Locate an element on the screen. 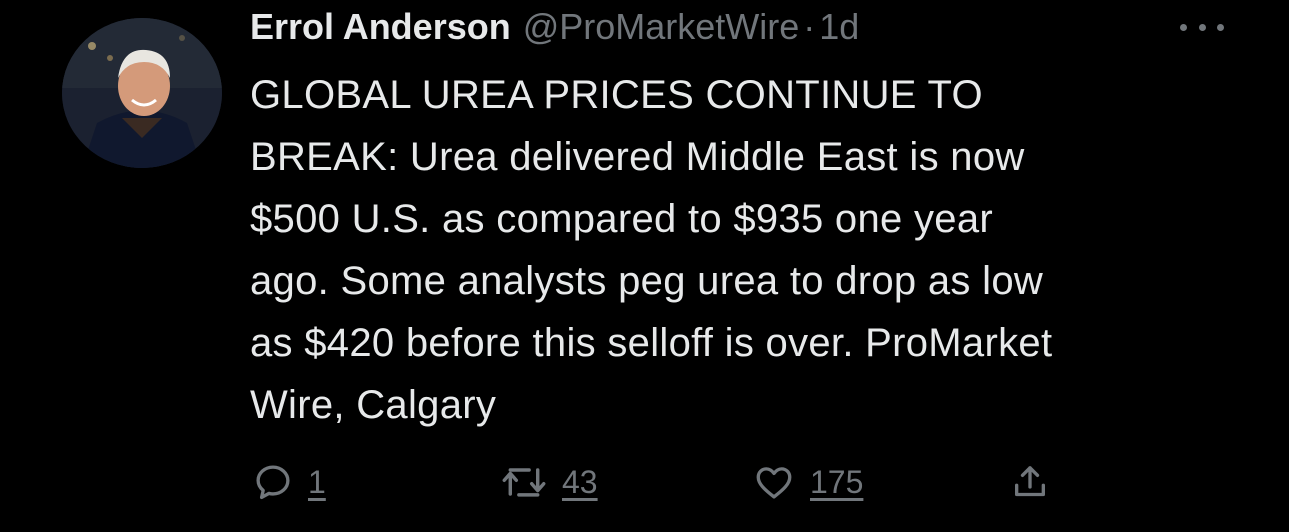 The height and width of the screenshot is (532, 1289). reply-count: 1 is located at coordinates (317, 482).